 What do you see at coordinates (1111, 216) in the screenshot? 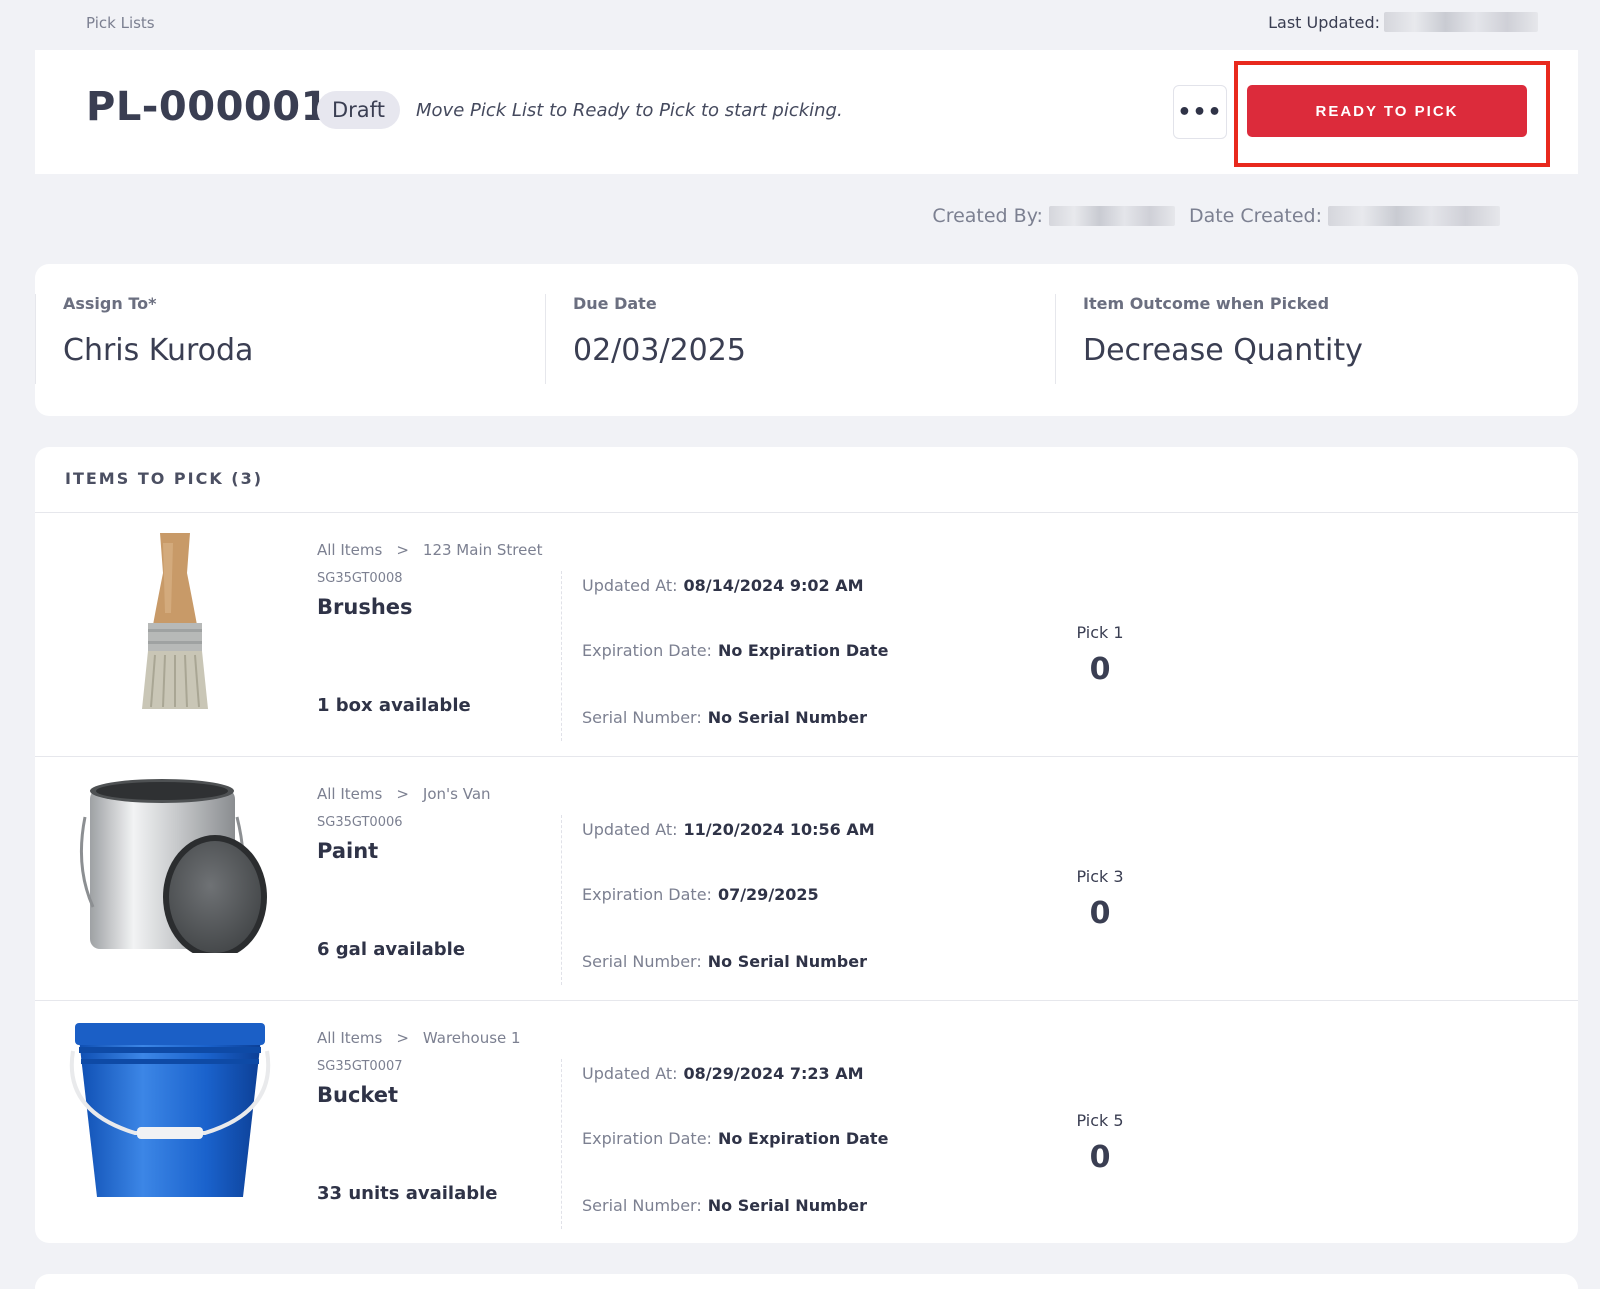
I see `created-by-redacted` at bounding box center [1111, 216].